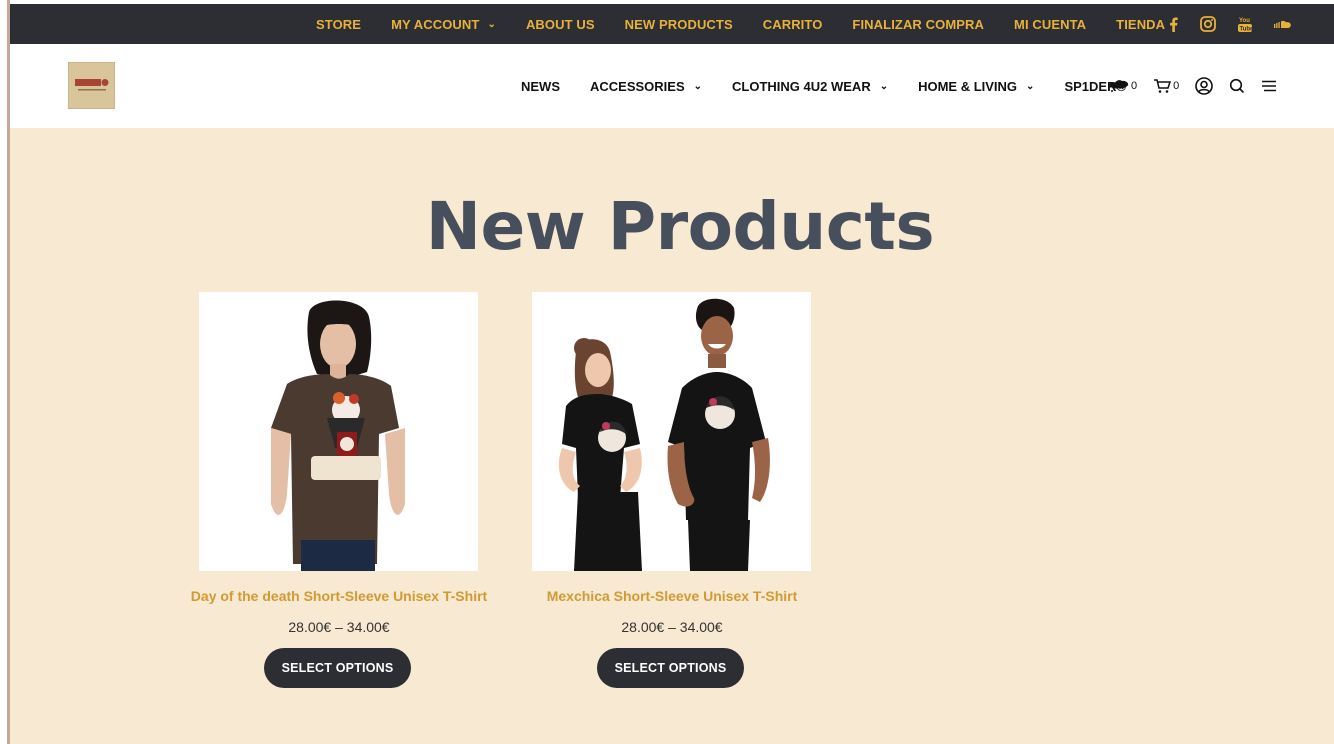 Image resolution: width=1334 pixels, height=744 pixels. What do you see at coordinates (801, 86) in the screenshot?
I see `nav-label: CLOTHING 4U2 WEAR` at bounding box center [801, 86].